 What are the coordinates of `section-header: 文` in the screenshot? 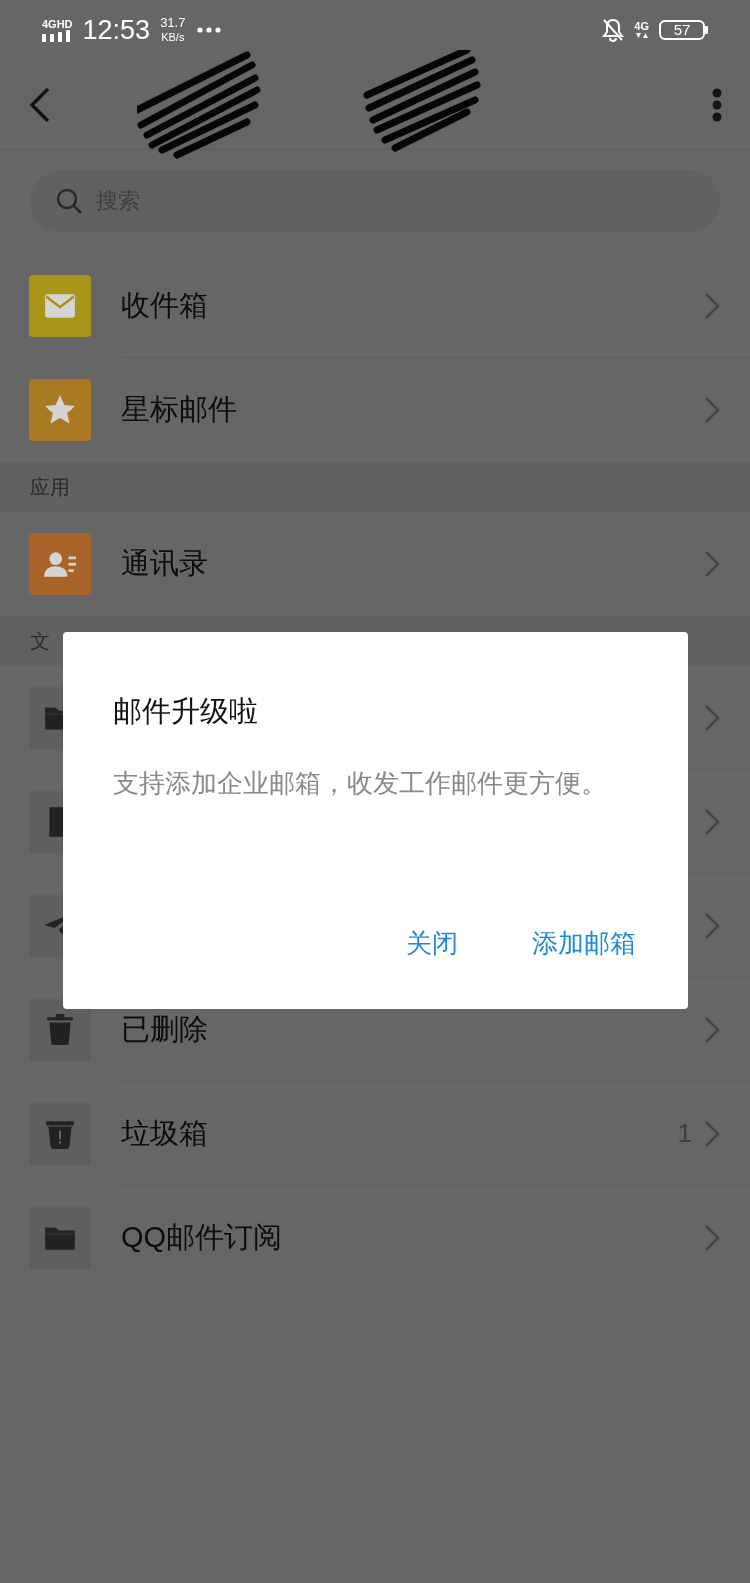 It's located at (40, 641).